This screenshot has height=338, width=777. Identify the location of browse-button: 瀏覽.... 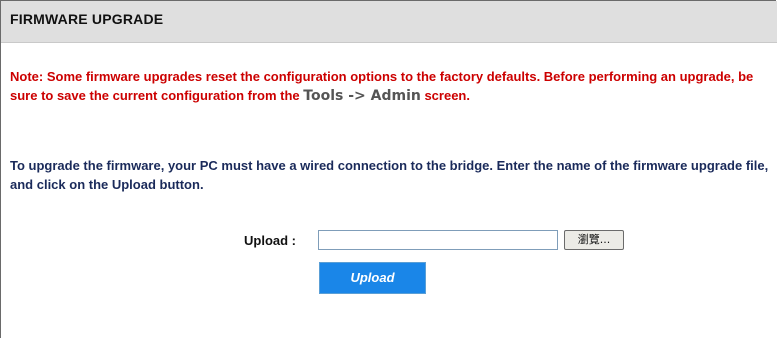
(594, 240).